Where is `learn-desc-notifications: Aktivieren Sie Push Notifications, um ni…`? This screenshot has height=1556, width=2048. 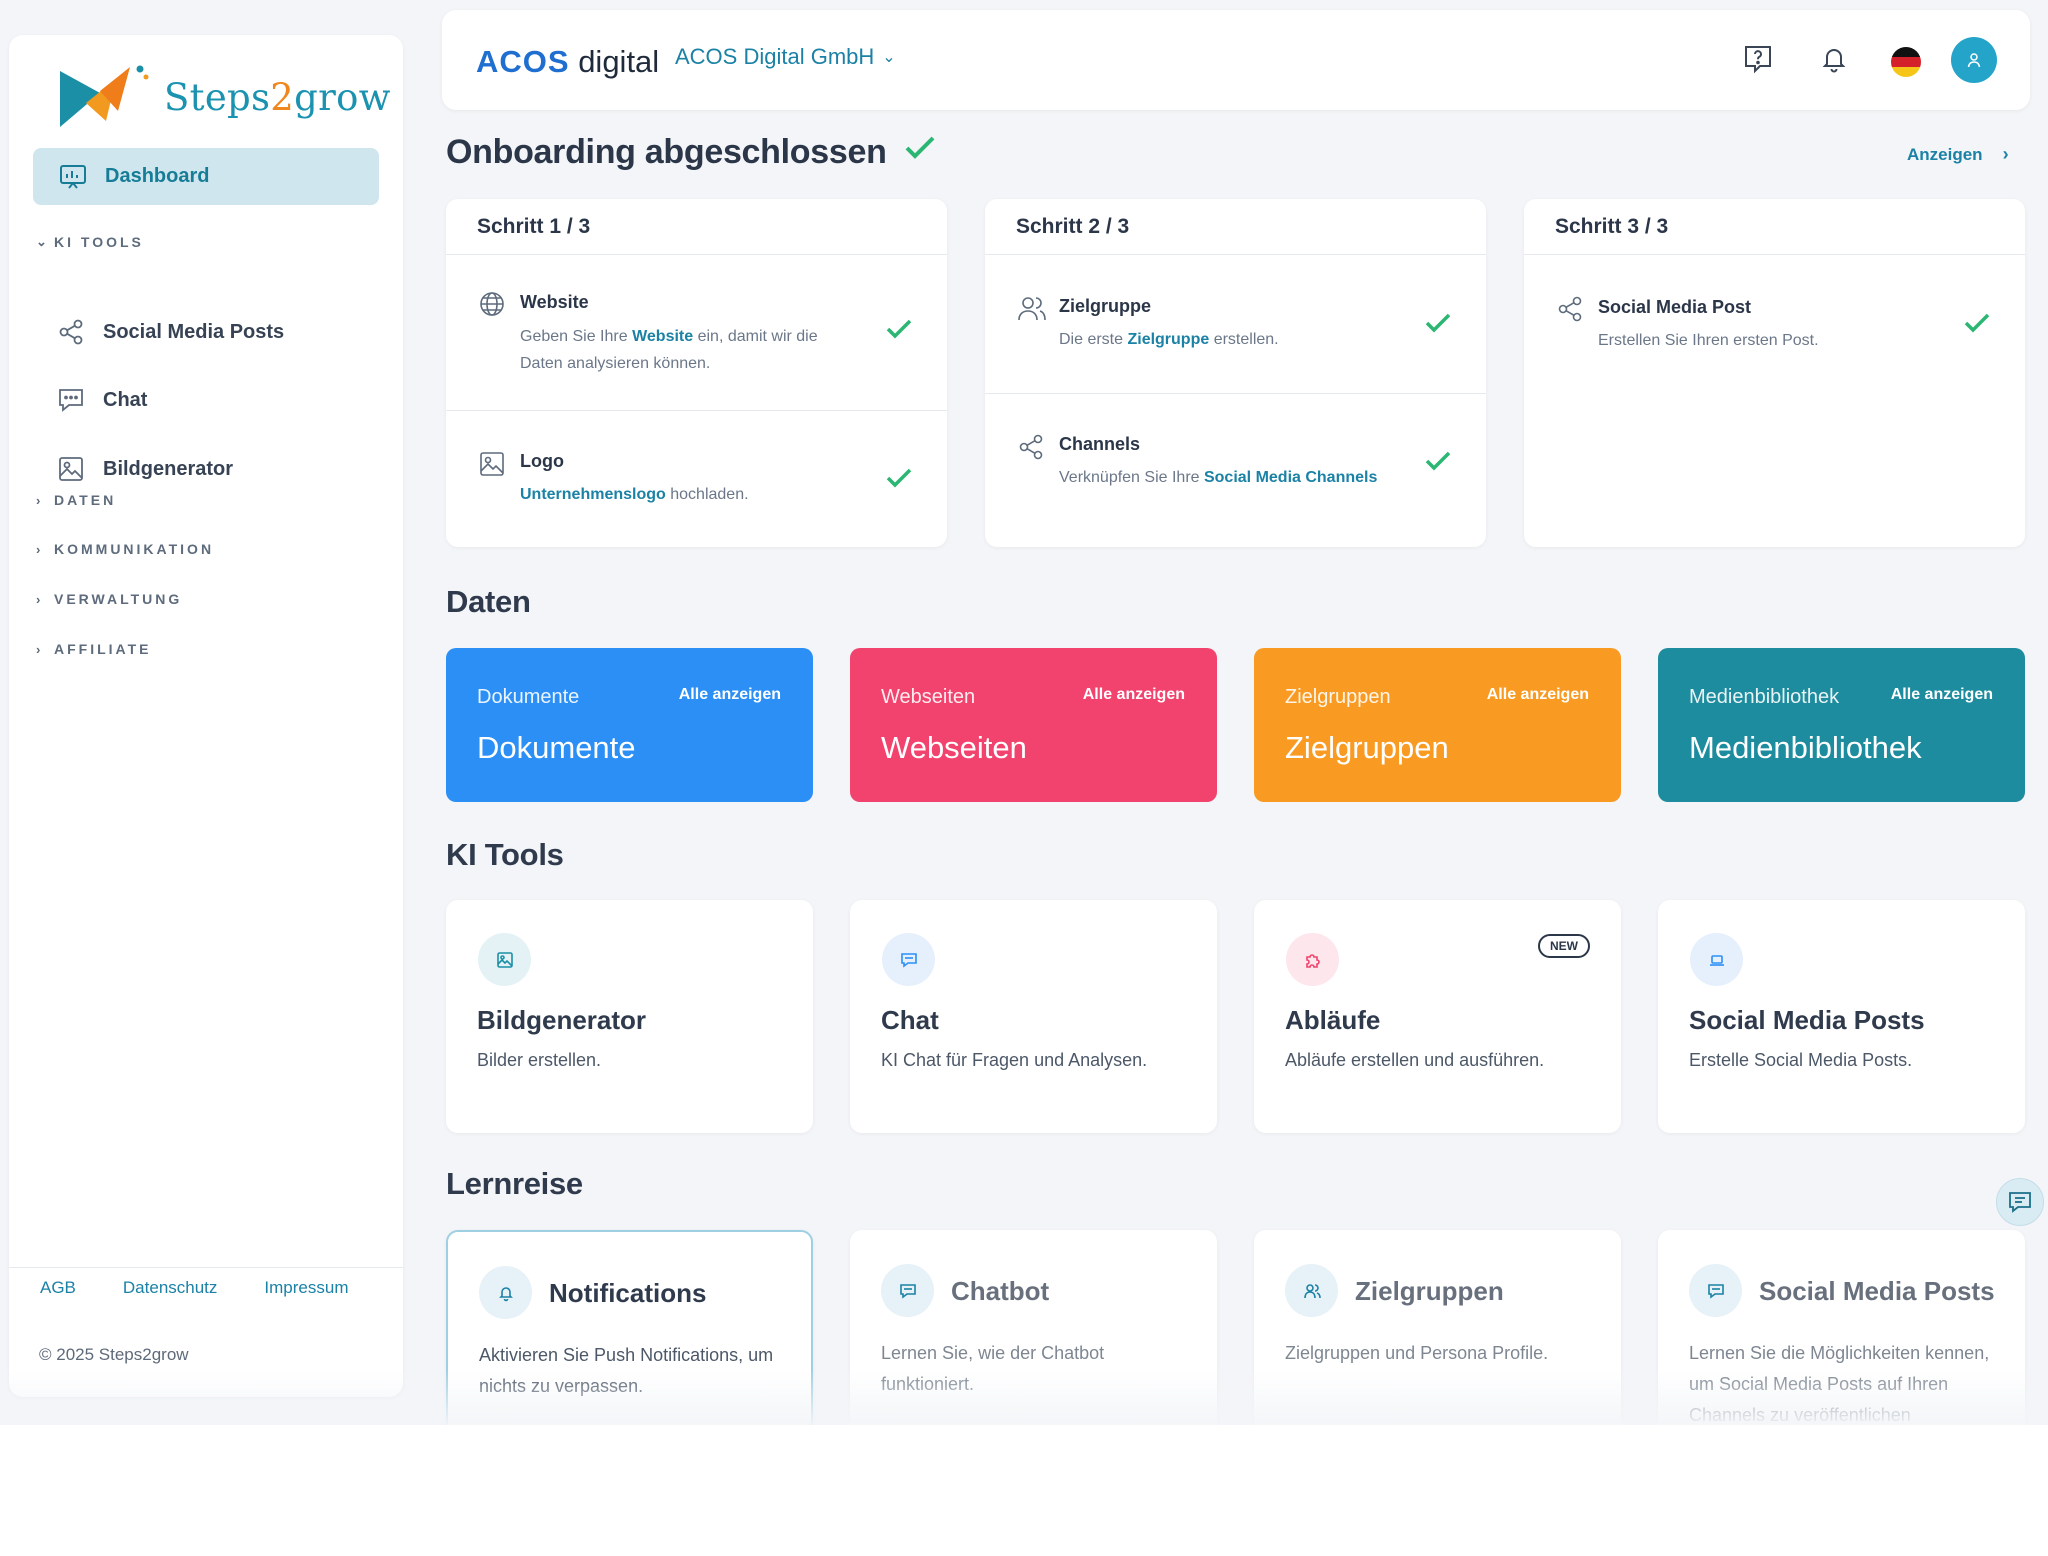 learn-desc-notifications: Aktivieren Sie Push Notifications, um ni… is located at coordinates (626, 1370).